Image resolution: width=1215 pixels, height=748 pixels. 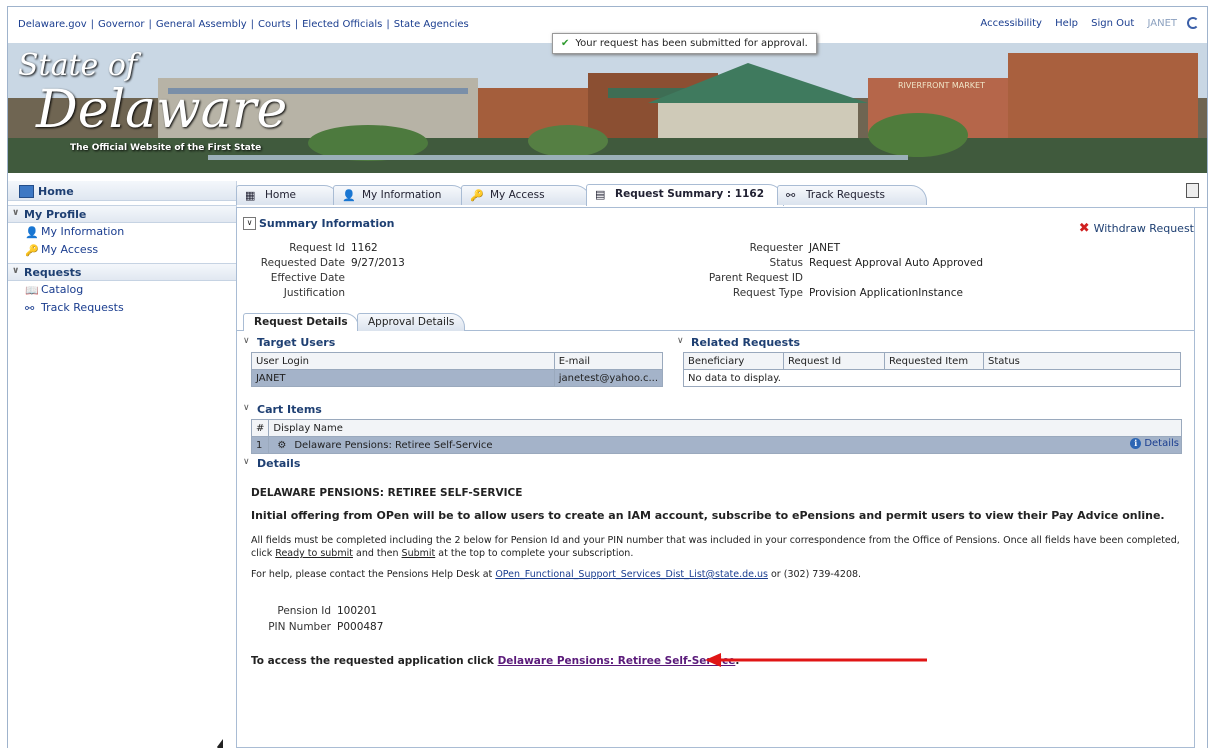 I want to click on field-pin-number: PIN Number P000487, so click(x=326, y=627).